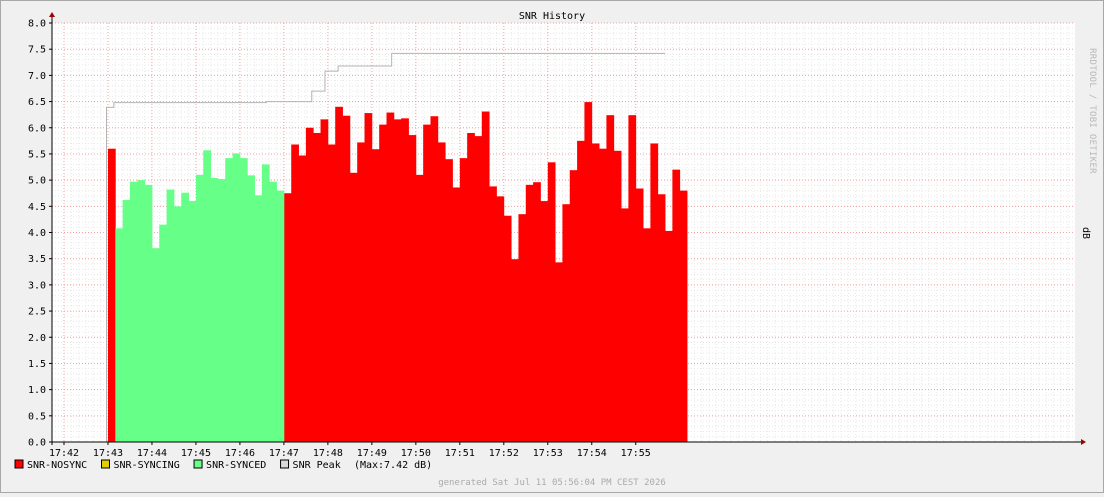  Describe the element at coordinates (37, 443) in the screenshot. I see `y-tick-label: 0.0` at that location.